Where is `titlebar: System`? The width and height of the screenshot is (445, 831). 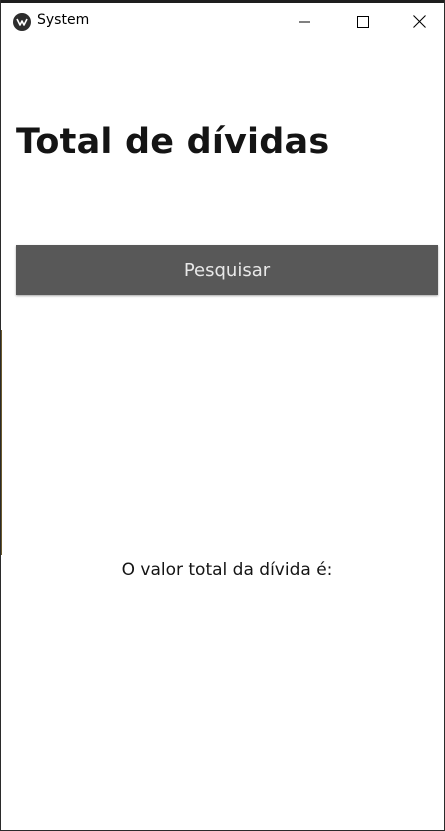
titlebar: System is located at coordinates (222, 21).